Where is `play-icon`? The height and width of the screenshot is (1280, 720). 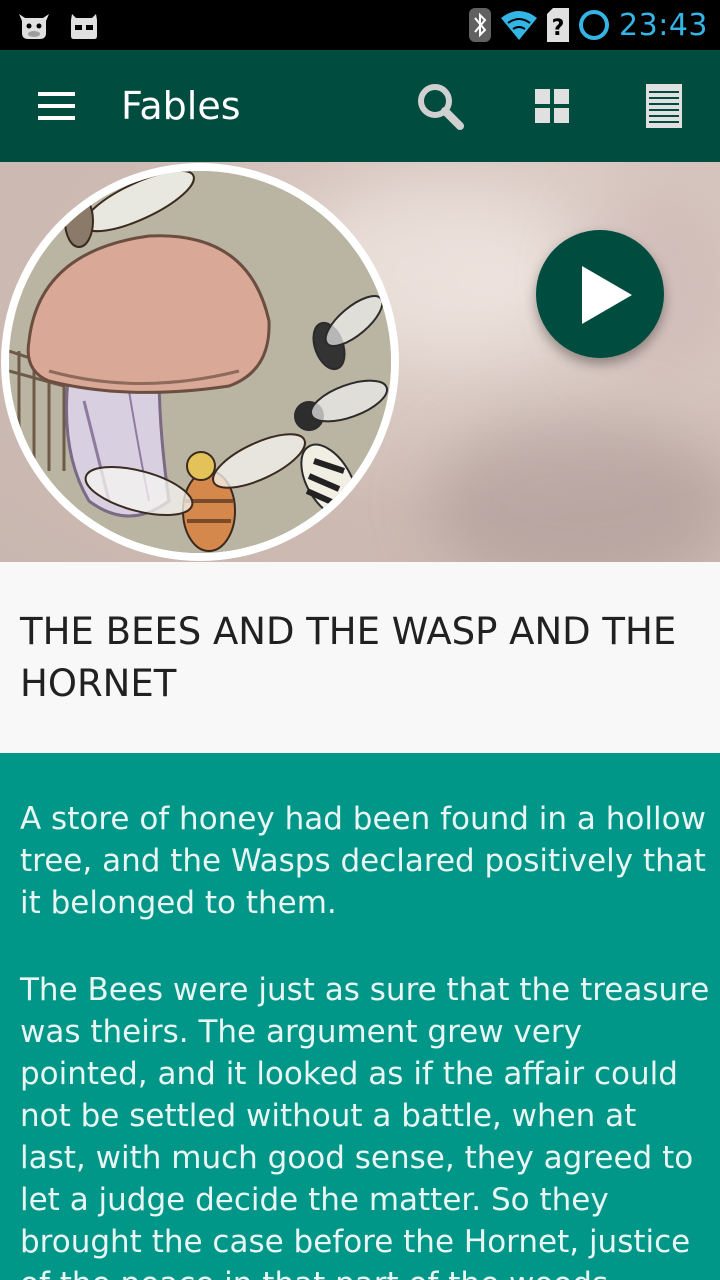 play-icon is located at coordinates (607, 295).